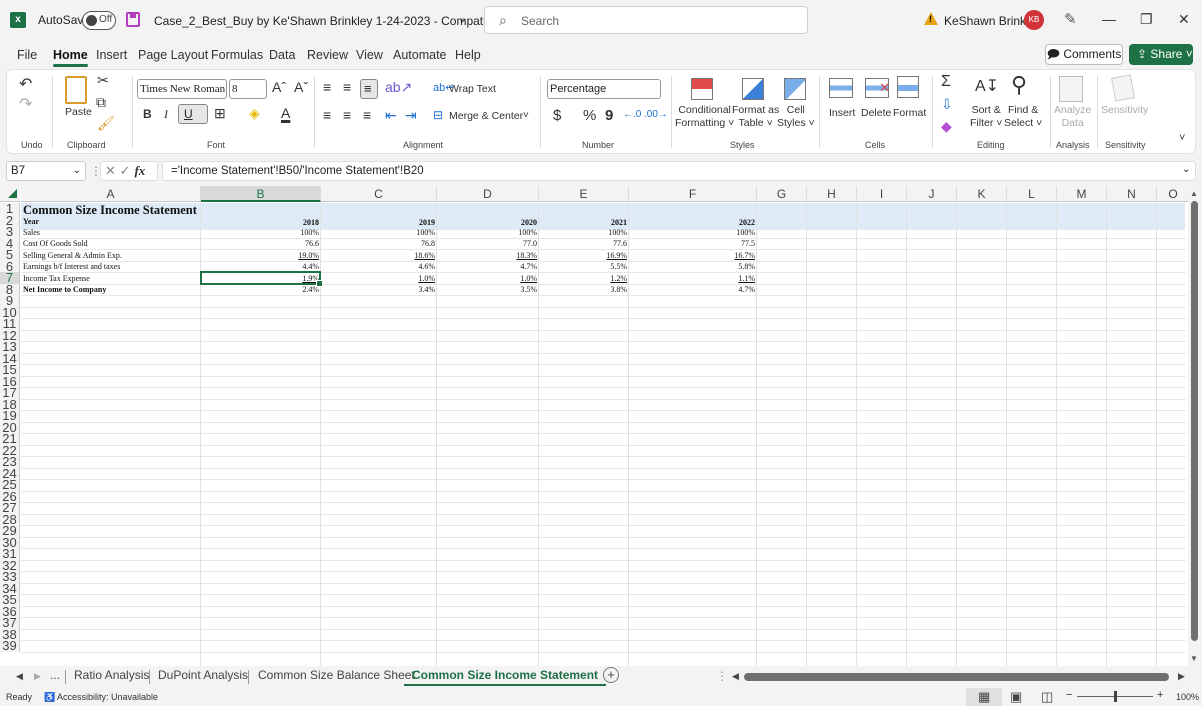  Describe the element at coordinates (327, 87) in the screenshot. I see `align-top-icon: ≡` at that location.